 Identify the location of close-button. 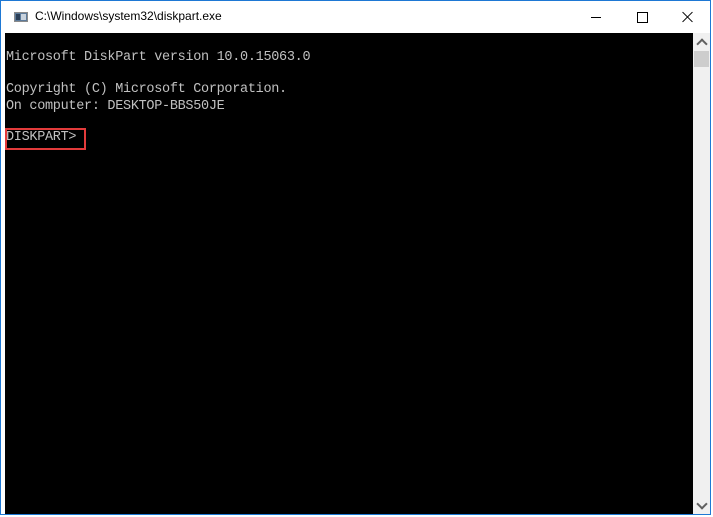
(688, 17).